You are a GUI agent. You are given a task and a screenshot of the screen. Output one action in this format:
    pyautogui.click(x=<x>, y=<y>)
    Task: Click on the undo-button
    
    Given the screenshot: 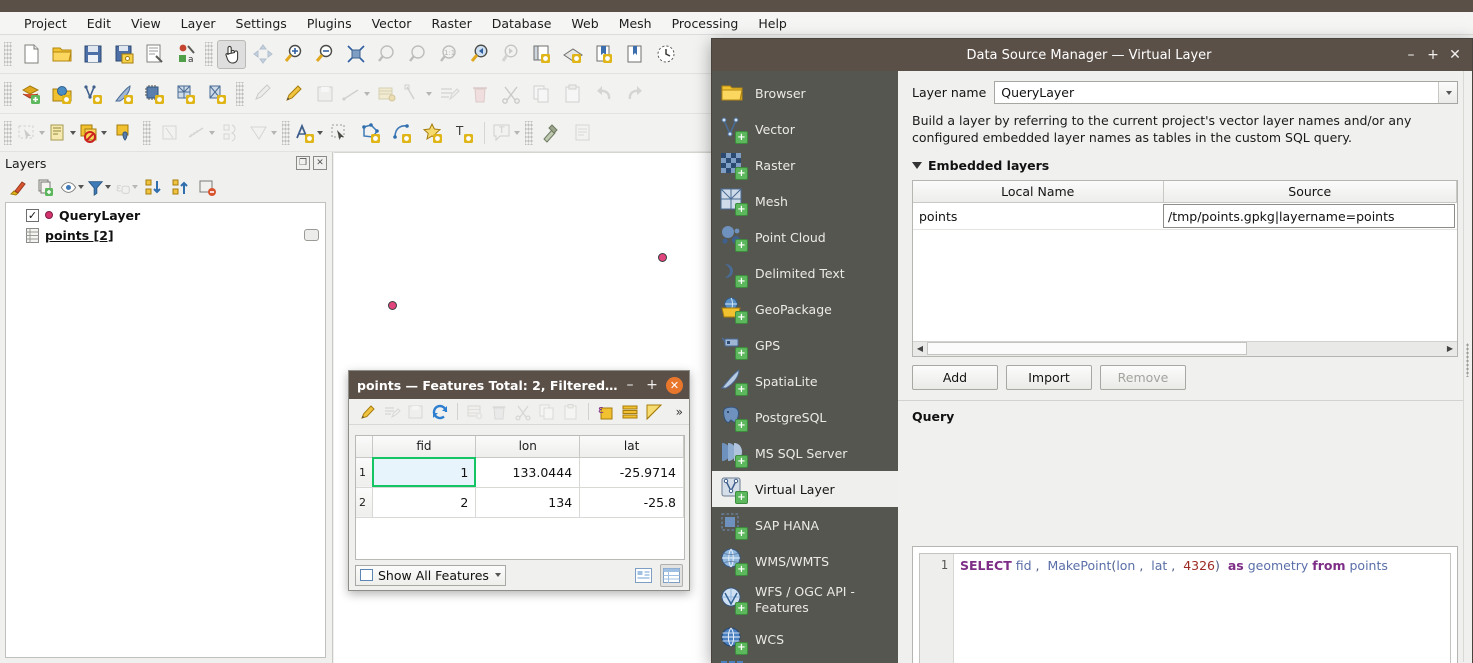 What is the action you would take?
    pyautogui.click(x=603, y=94)
    